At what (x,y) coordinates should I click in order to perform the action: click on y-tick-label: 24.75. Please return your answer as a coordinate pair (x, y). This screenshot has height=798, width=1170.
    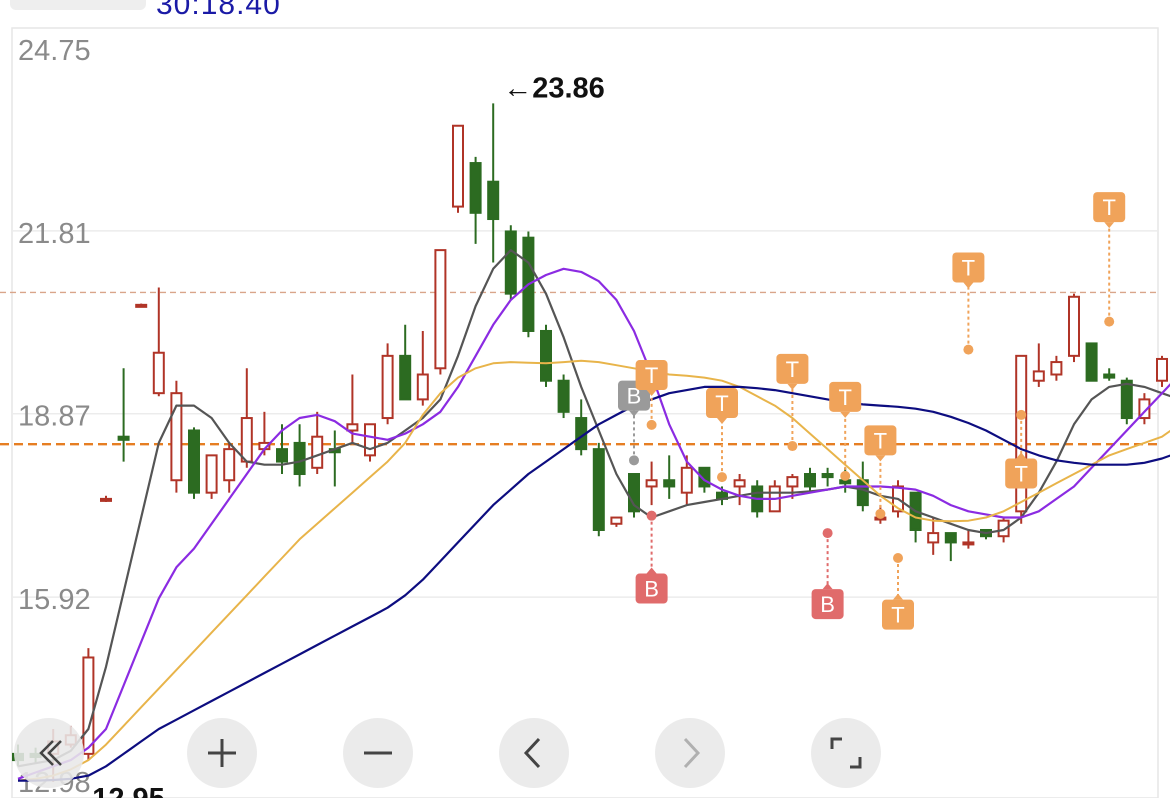
    Looking at the image, I should click on (54, 51).